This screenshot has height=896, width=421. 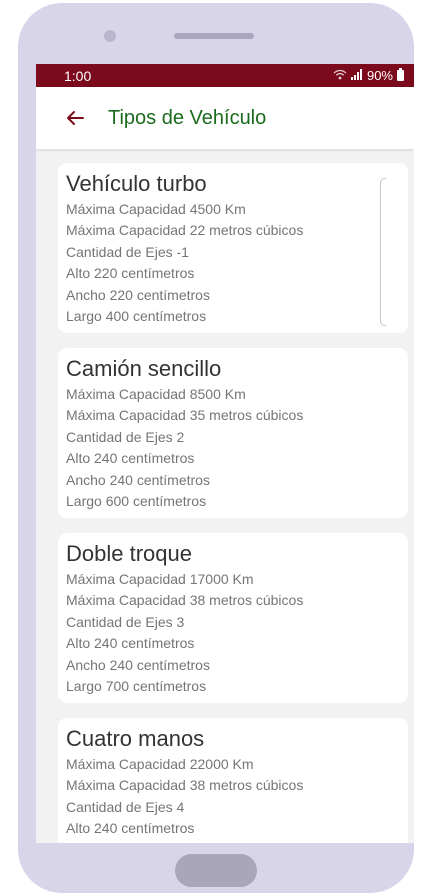 I want to click on vehicle-name: Doble troque, so click(x=129, y=553).